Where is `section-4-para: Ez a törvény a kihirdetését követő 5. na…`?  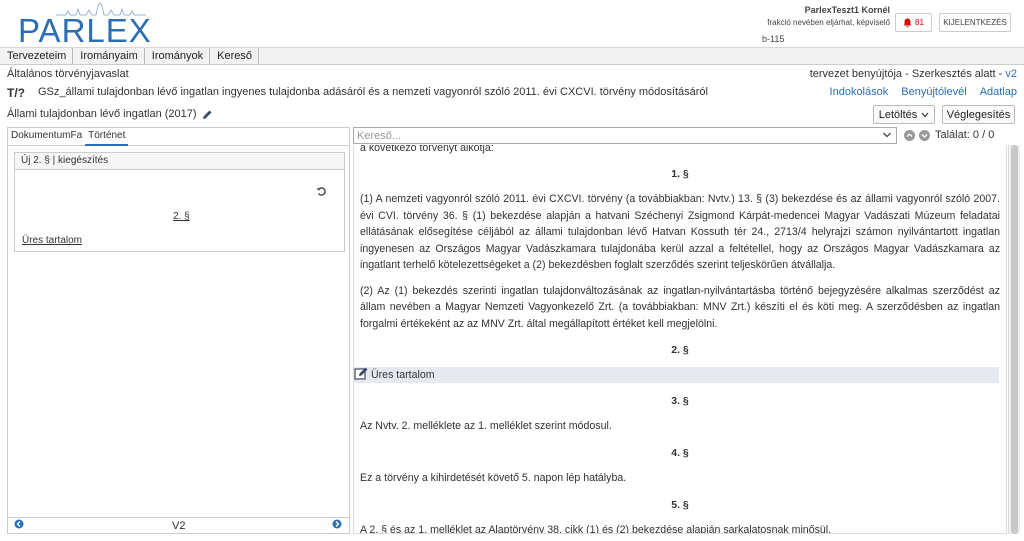
section-4-para: Ez a törvény a kihirdetését követő 5. na… is located at coordinates (493, 478).